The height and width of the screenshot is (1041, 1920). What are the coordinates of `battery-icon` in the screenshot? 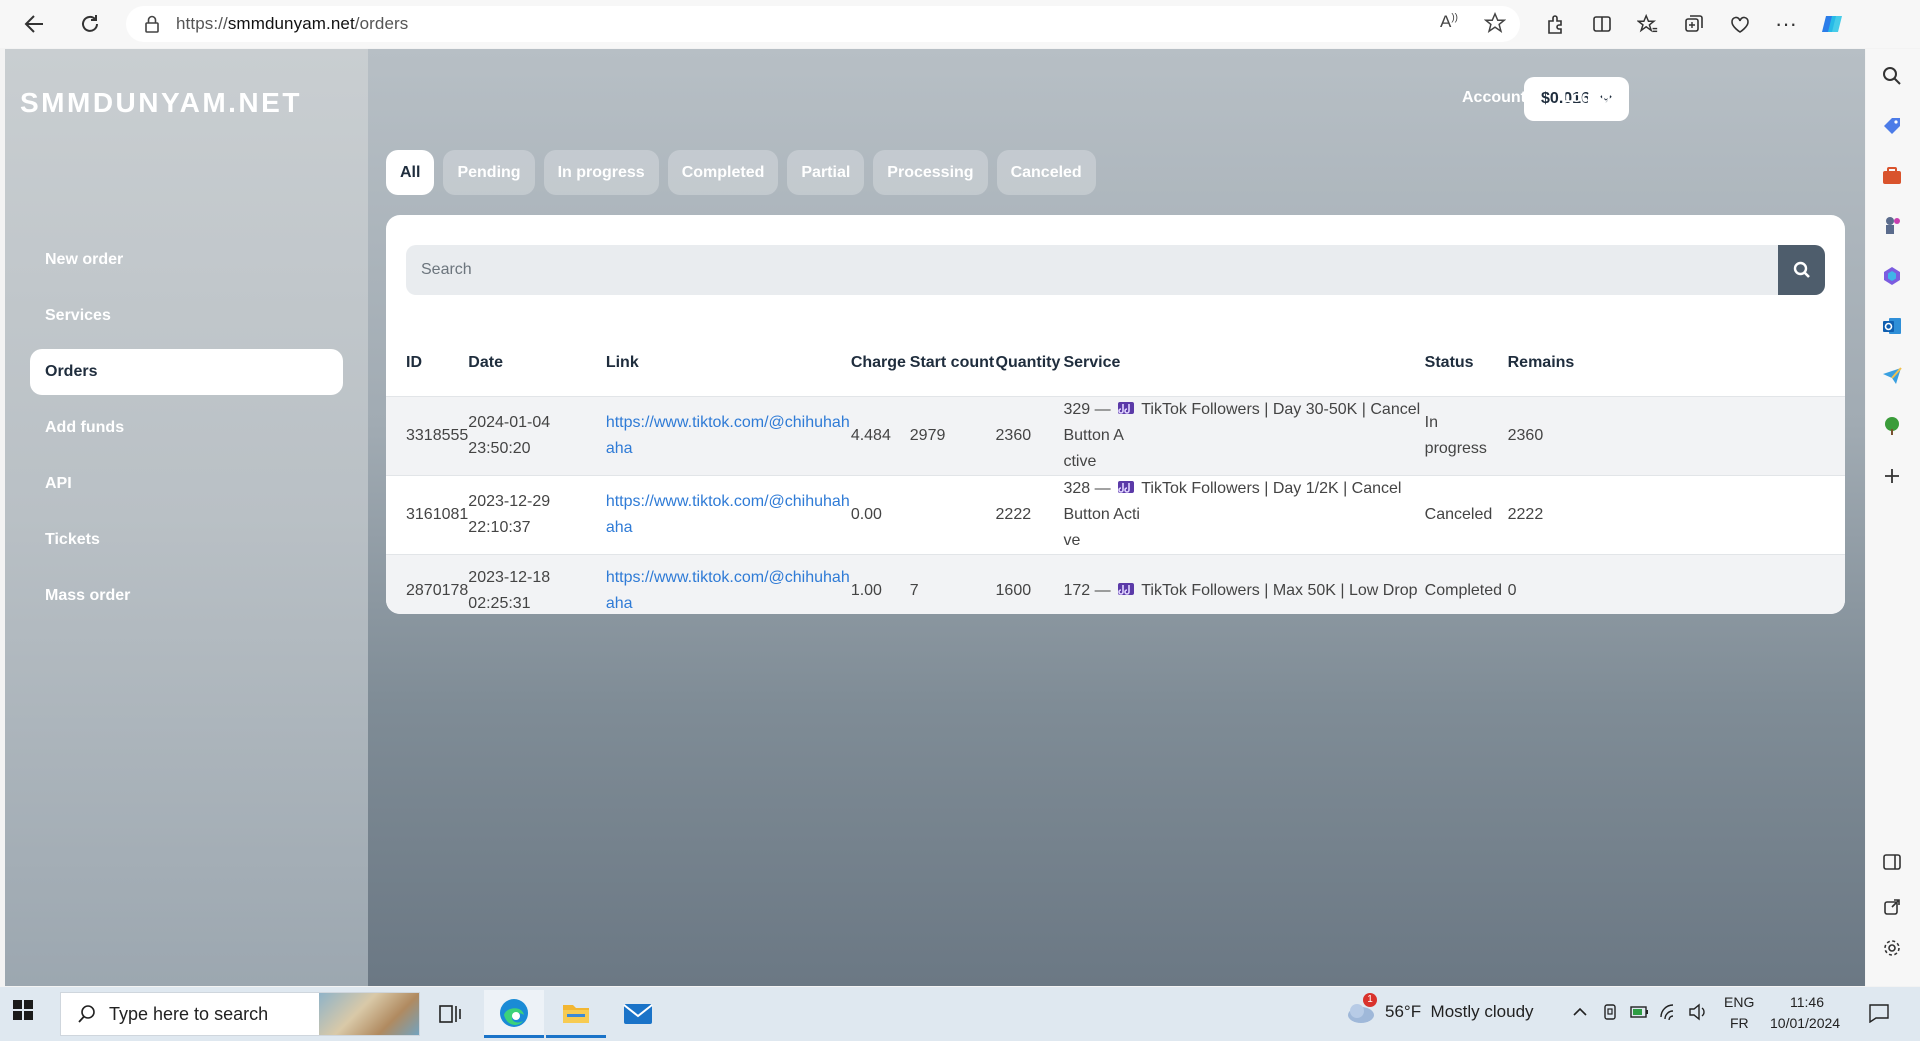 It's located at (1640, 1014).